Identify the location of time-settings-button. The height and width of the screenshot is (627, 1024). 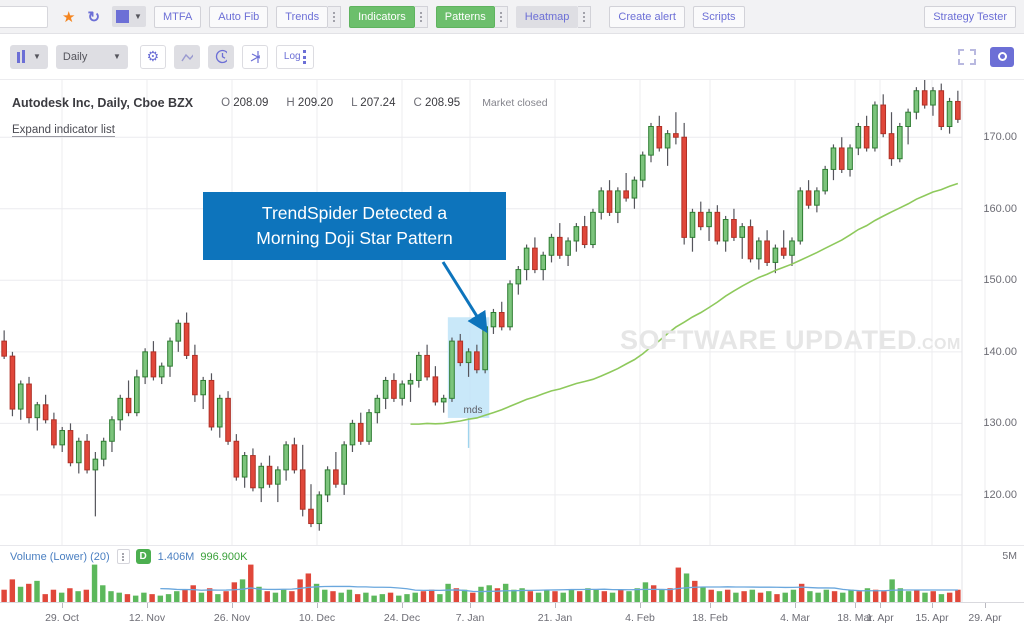
(220, 56).